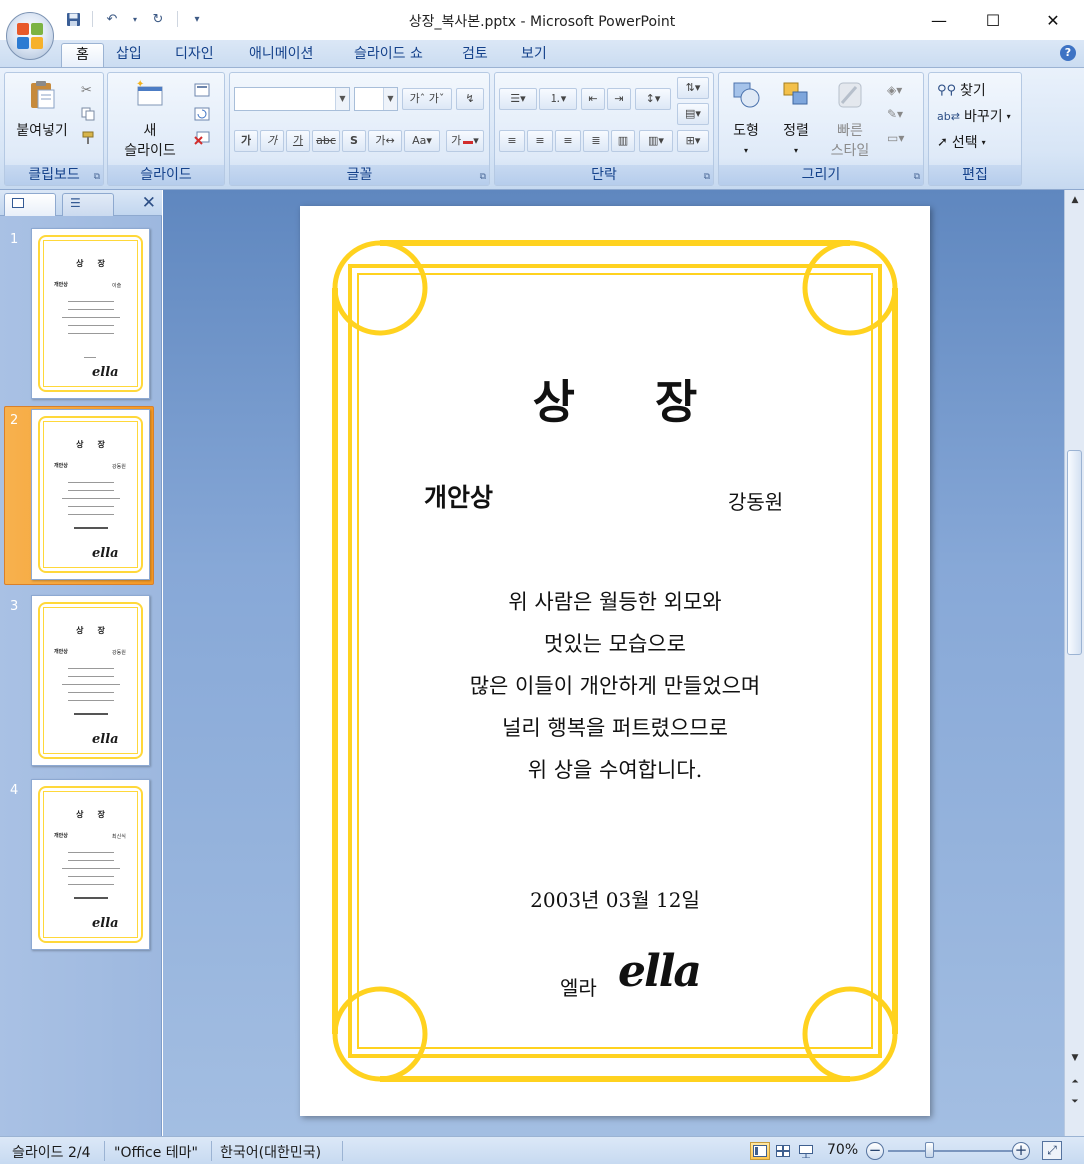  What do you see at coordinates (465, 141) in the screenshot?
I see `font-color-button: 가 ▾` at bounding box center [465, 141].